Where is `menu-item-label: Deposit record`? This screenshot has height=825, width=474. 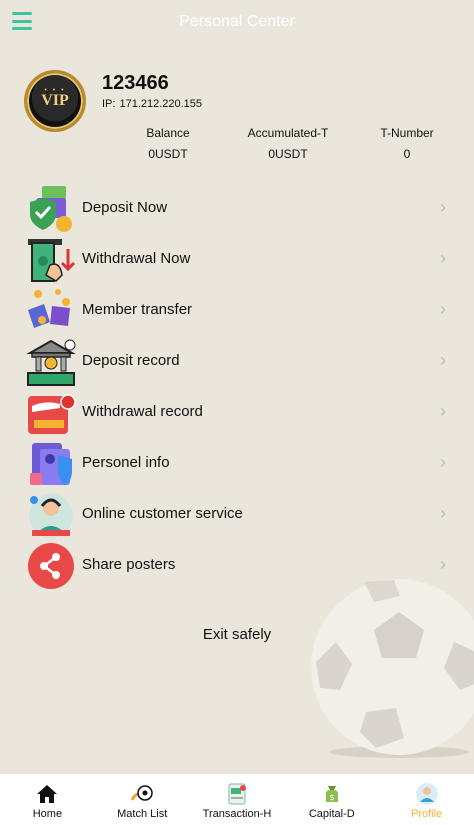
menu-item-label: Deposit record is located at coordinates (131, 360).